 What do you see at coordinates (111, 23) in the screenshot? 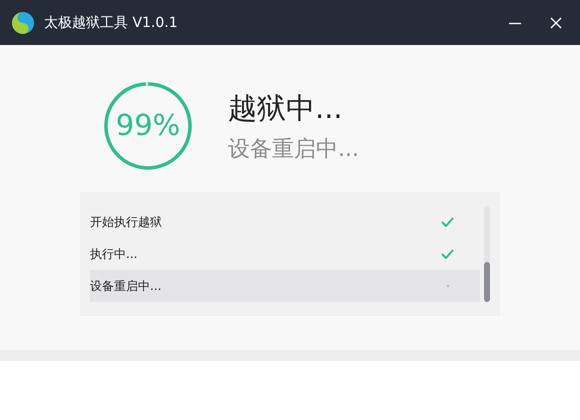
I see `window-title: 太极越狱工具 V1.0.1` at bounding box center [111, 23].